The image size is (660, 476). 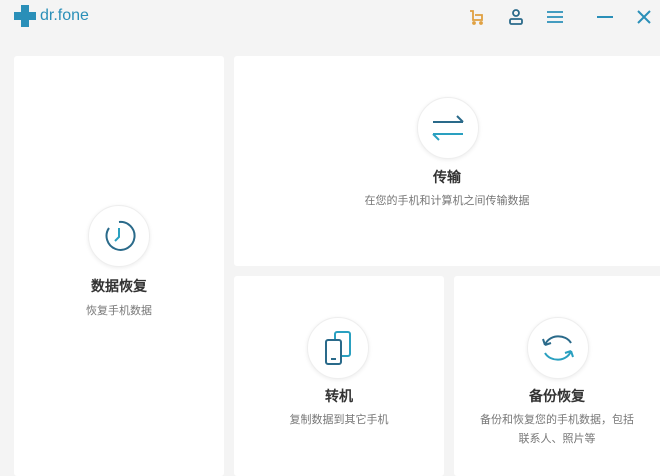 I want to click on backup-restore-card: 备份恢复 备份和恢复您的手机数据，包括 联系人、照片等, so click(x=557, y=376).